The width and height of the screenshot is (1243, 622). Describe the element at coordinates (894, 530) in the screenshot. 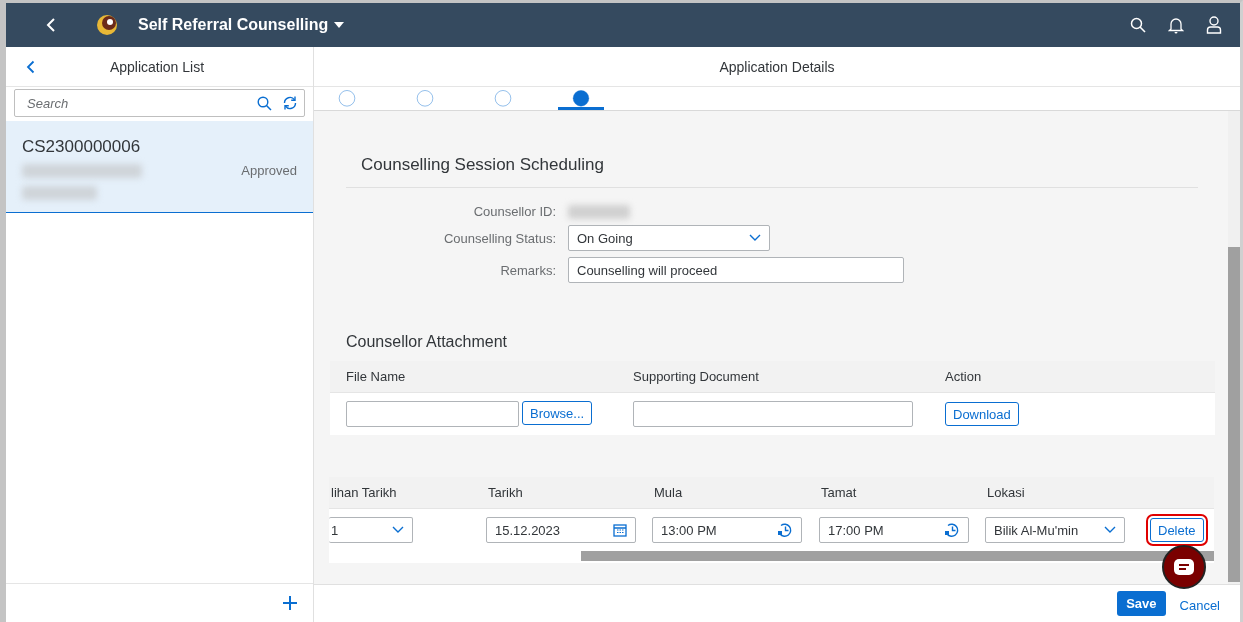

I see `time-field: 17:00 PM` at that location.